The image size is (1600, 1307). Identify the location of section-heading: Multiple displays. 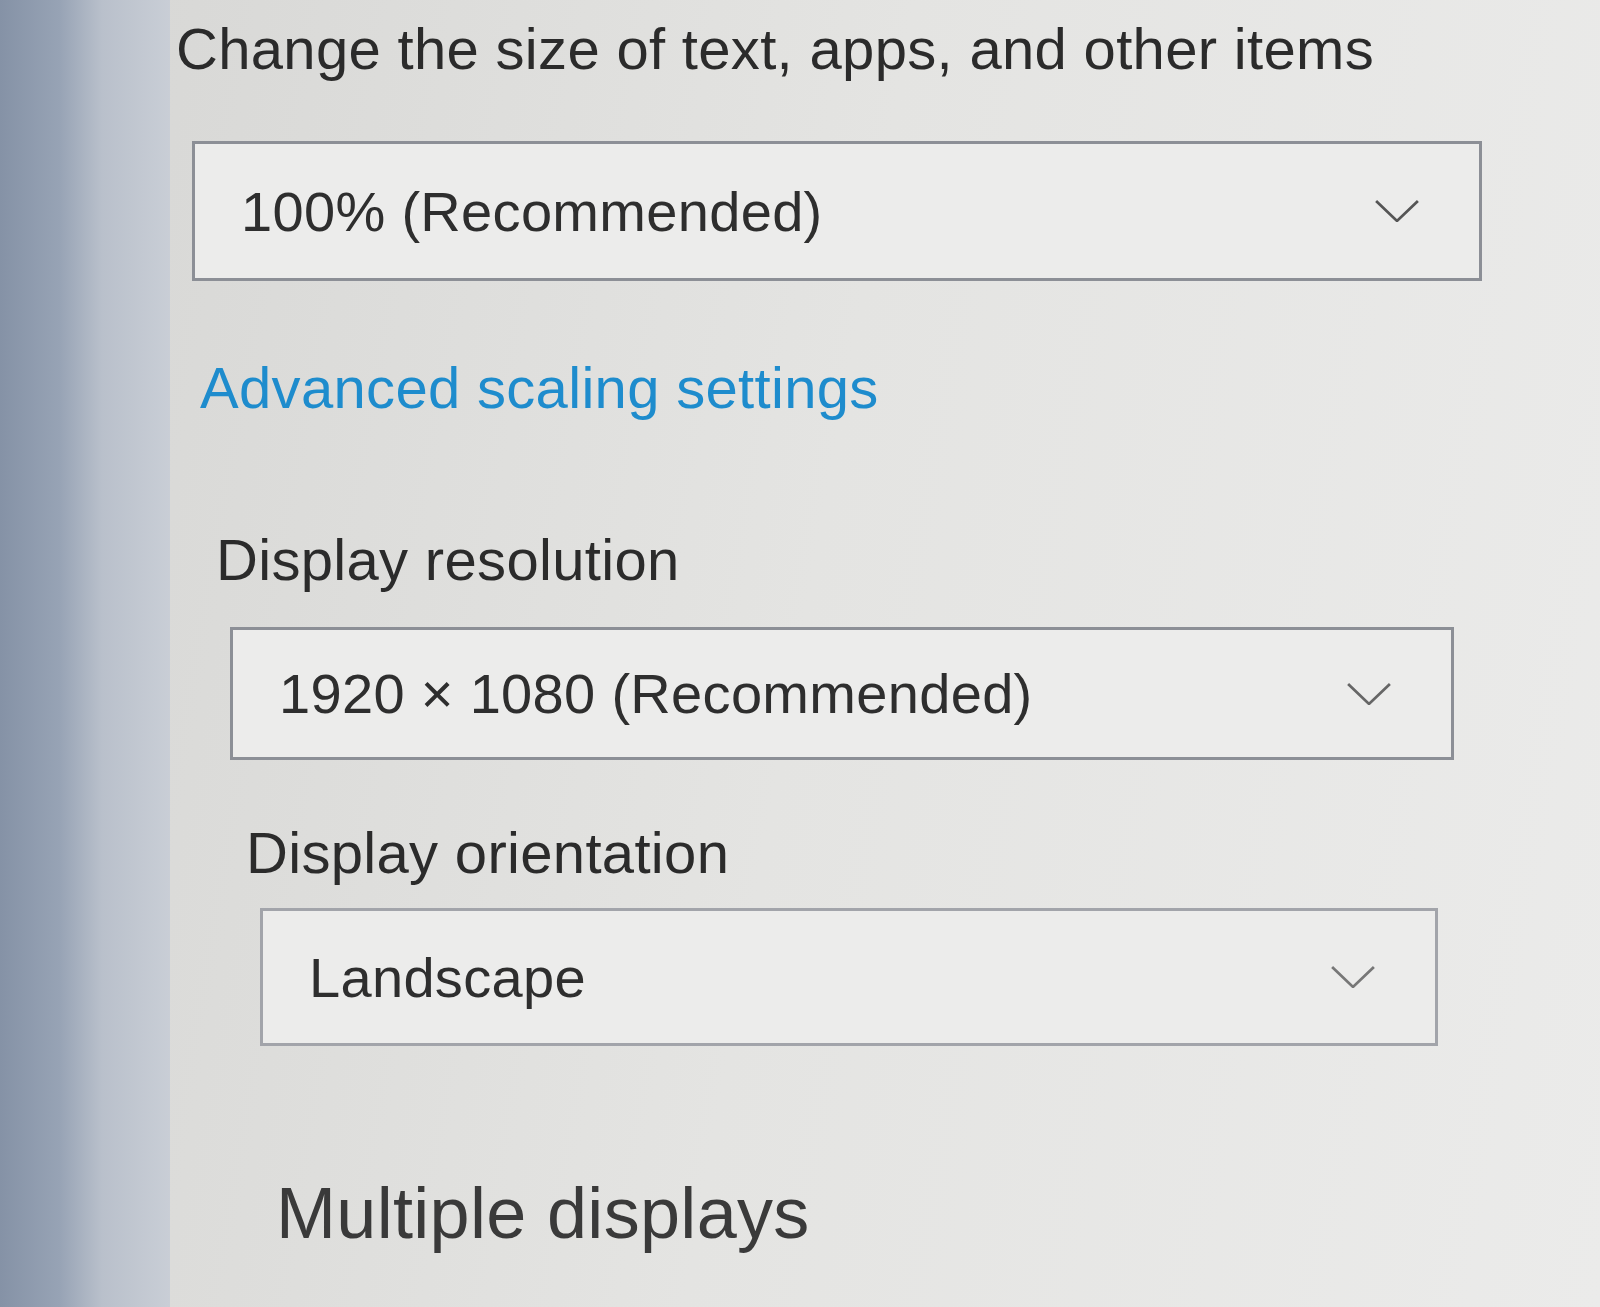
(543, 1213).